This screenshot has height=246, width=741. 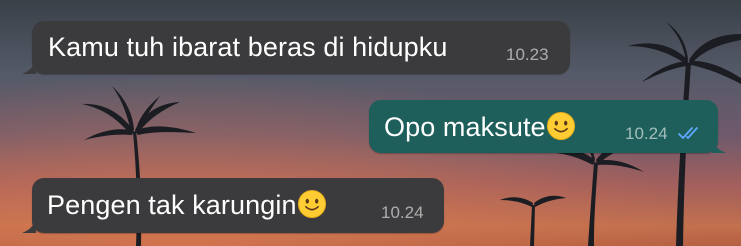 I want to click on message-text-content: Pengen tak karungin, so click(x=172, y=205).